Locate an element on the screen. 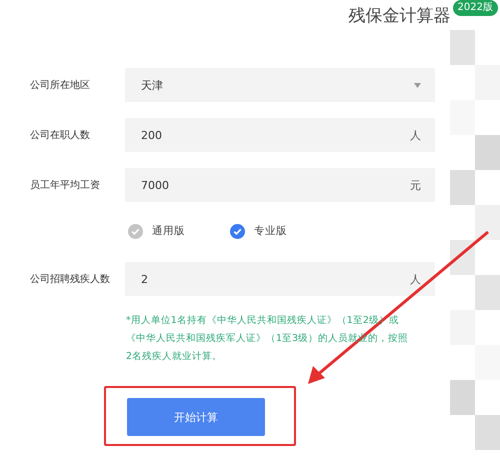 Image resolution: width=500 pixels, height=456 pixels. calculate-button: 开始计算 is located at coordinates (196, 417).